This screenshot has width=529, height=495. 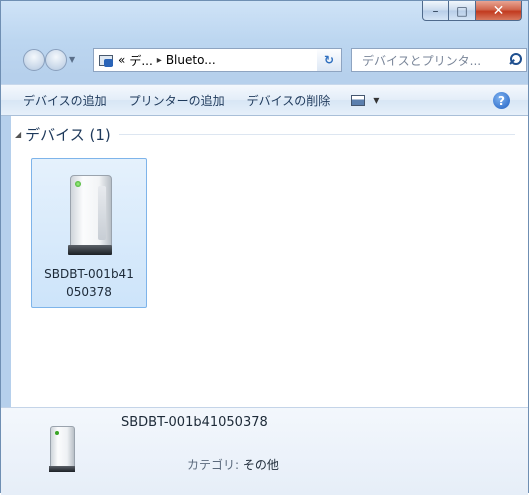 I want to click on group-title: デバイス (1), so click(x=68, y=135).